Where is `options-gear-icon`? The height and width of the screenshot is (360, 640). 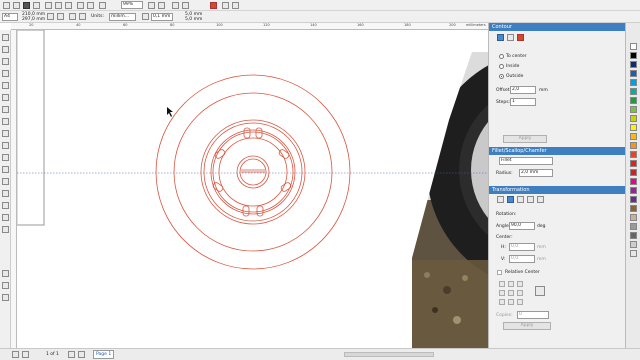
options-gear-icon is located at coordinates (175, 5).